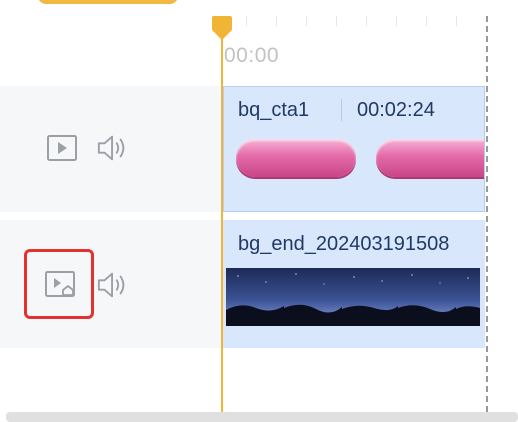  What do you see at coordinates (259, 216) in the screenshot?
I see `track-gap` at bounding box center [259, 216].